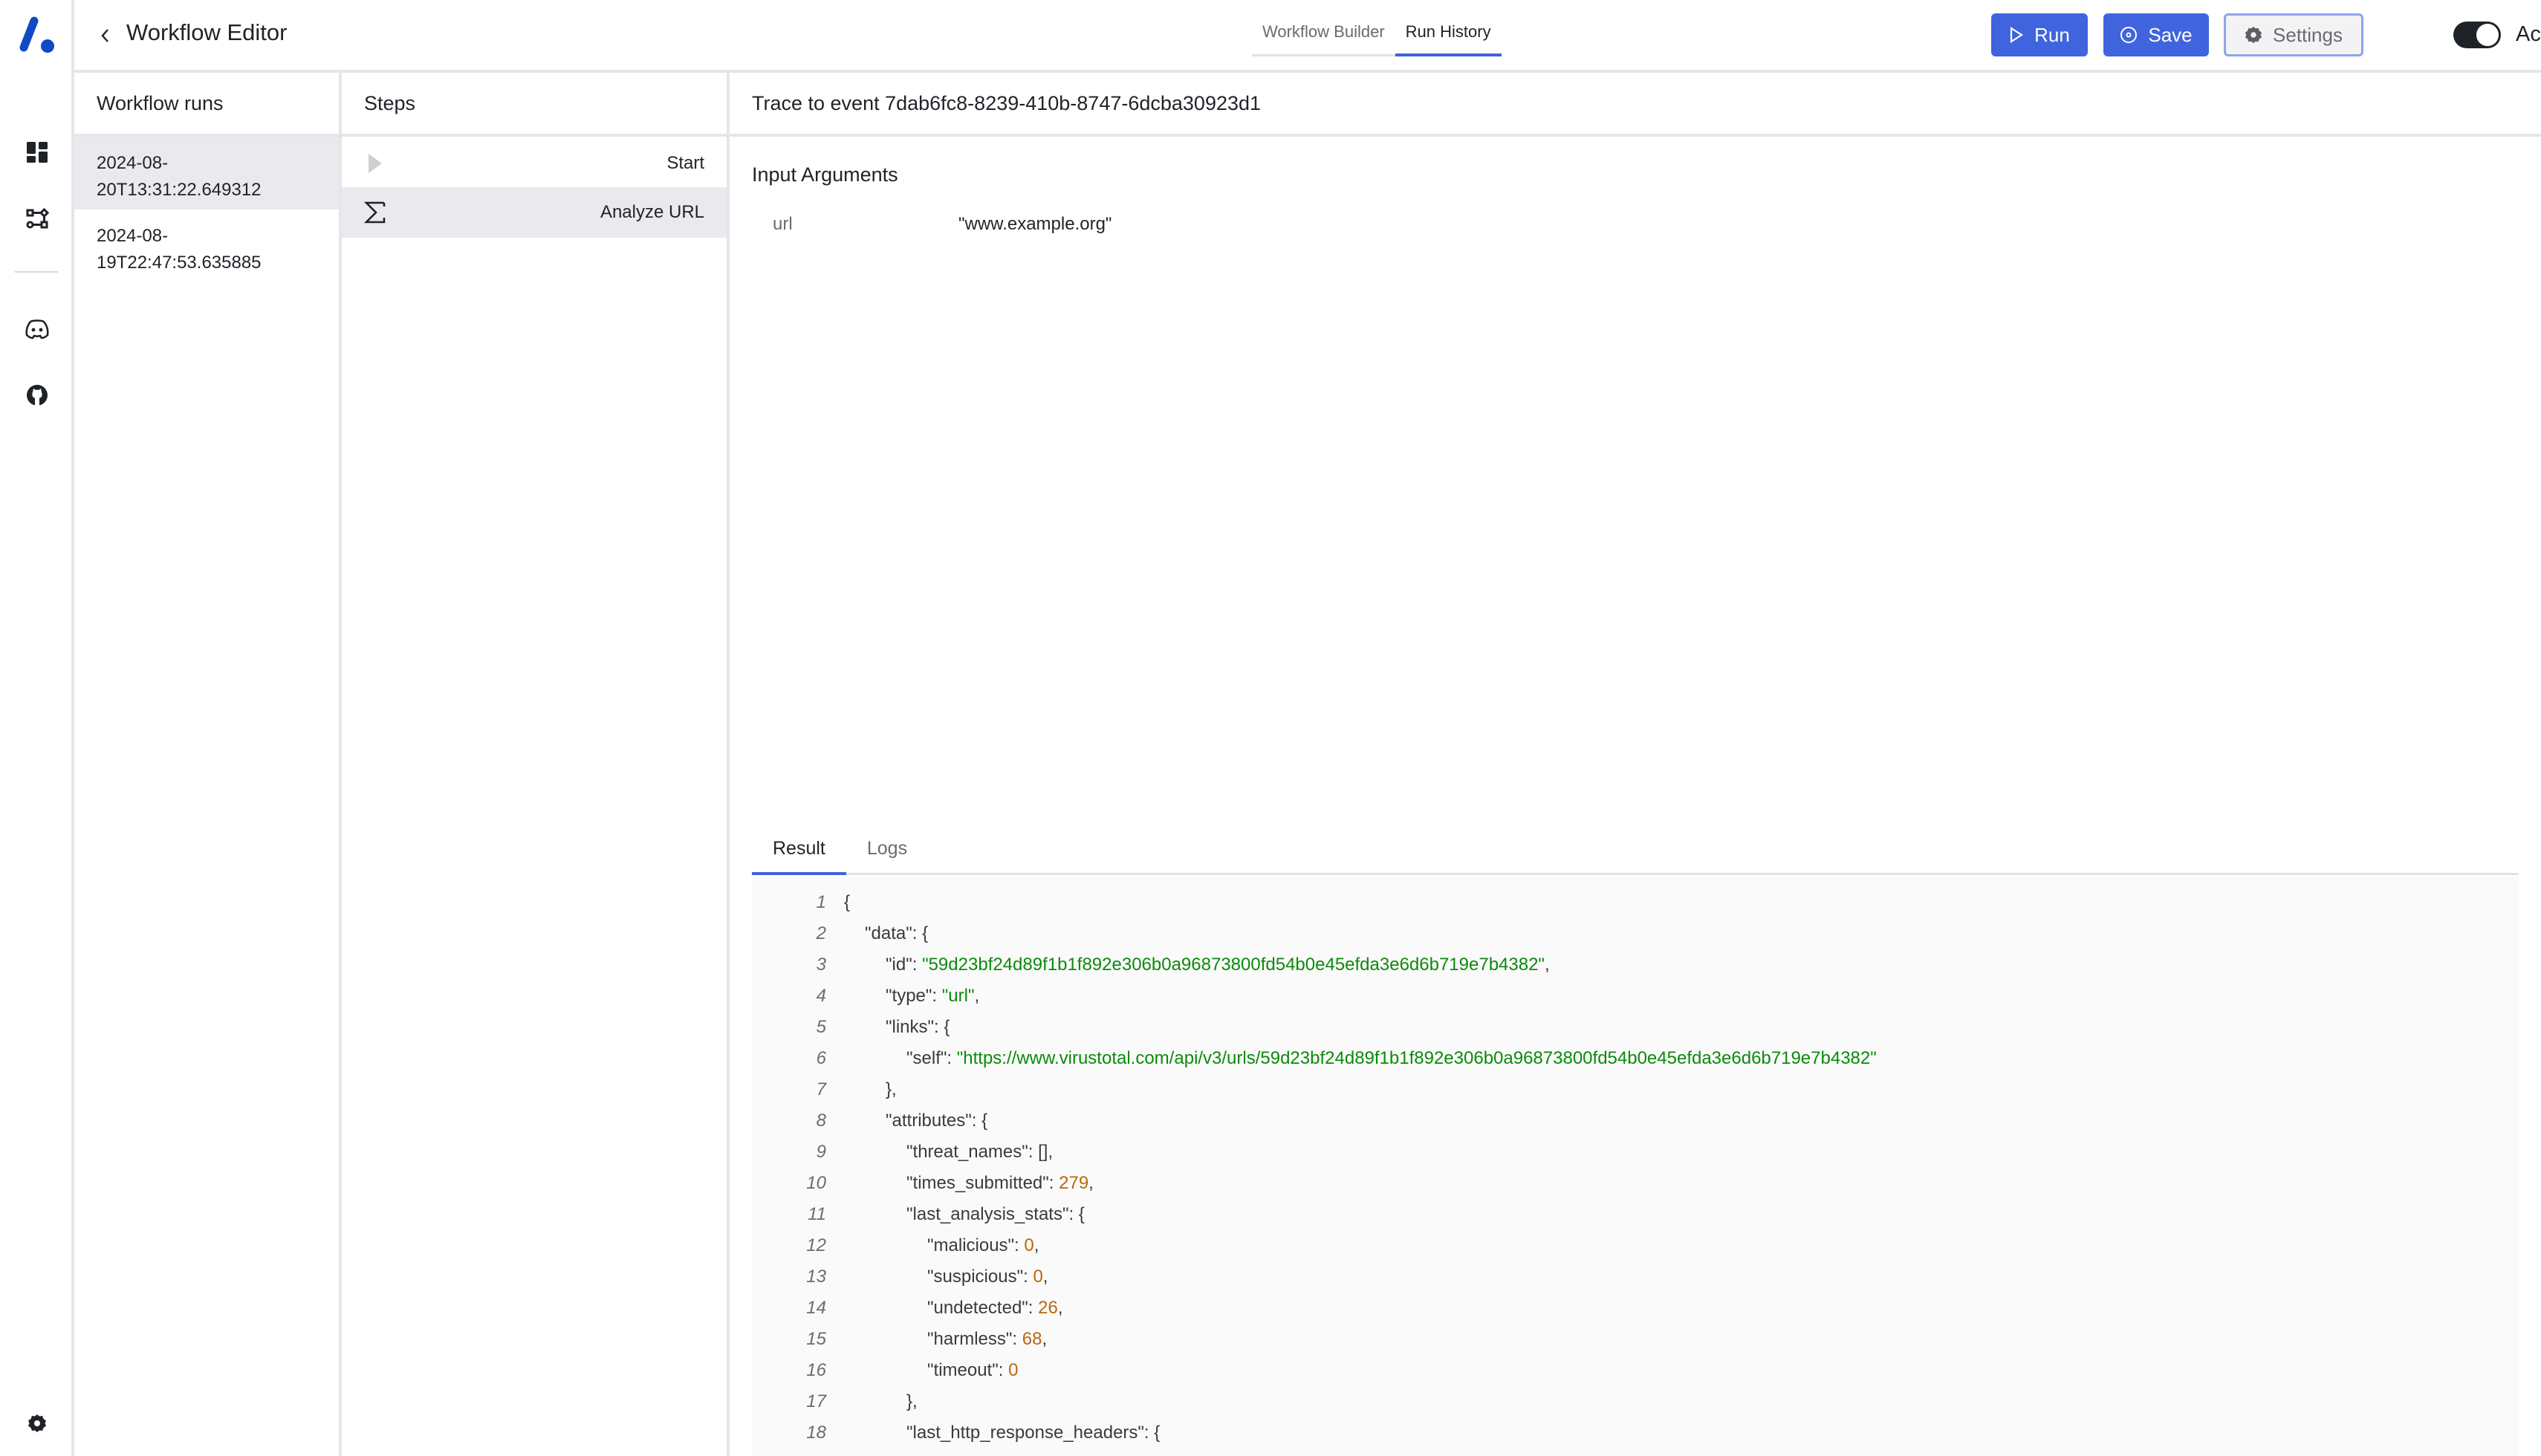 The width and height of the screenshot is (2541, 1456). I want to click on code-line: 8 "attributes": {, so click(870, 1121).